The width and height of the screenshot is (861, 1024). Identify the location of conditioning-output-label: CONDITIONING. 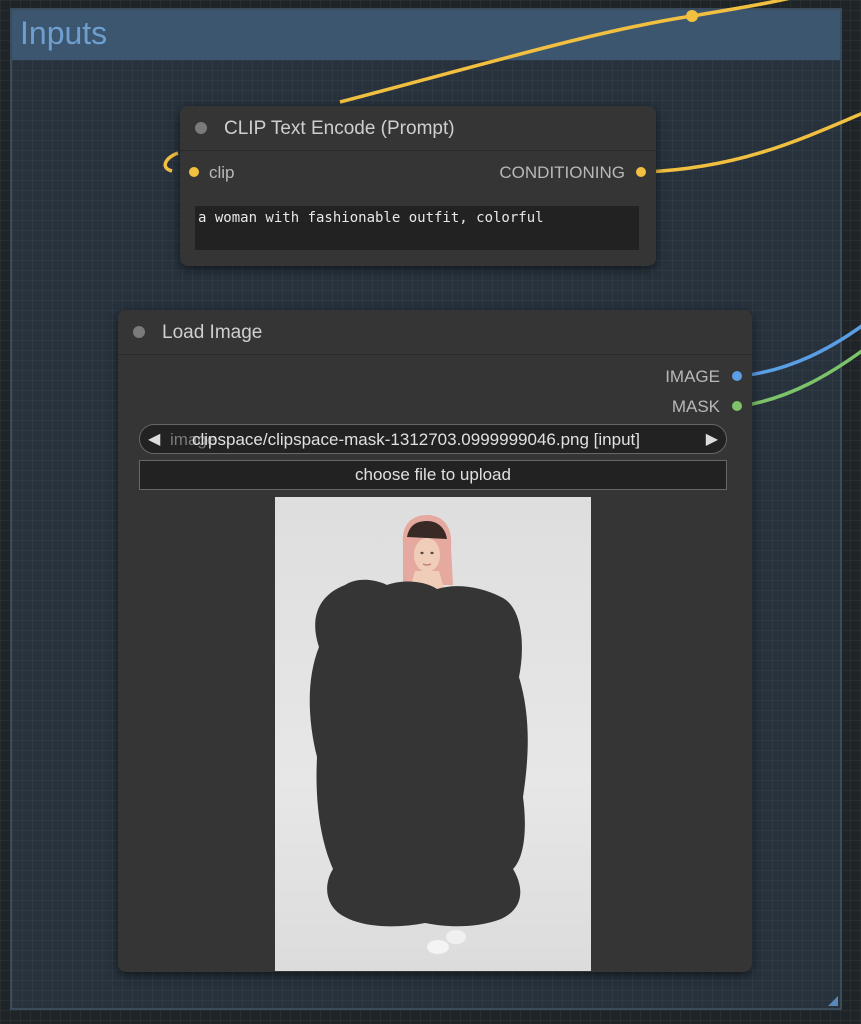
(562, 172).